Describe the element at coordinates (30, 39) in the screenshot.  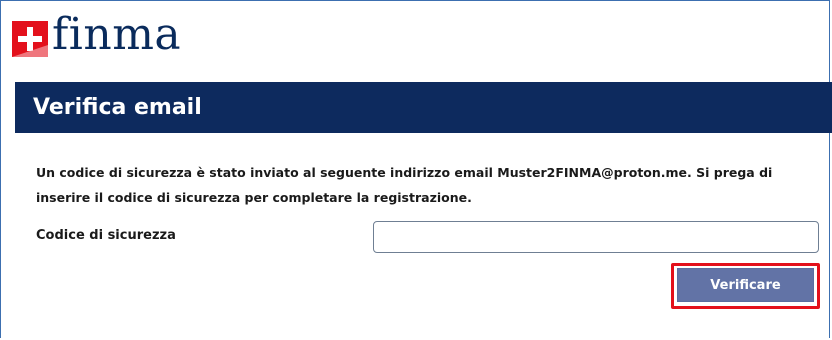
I see `swiss-flag-icon` at that location.